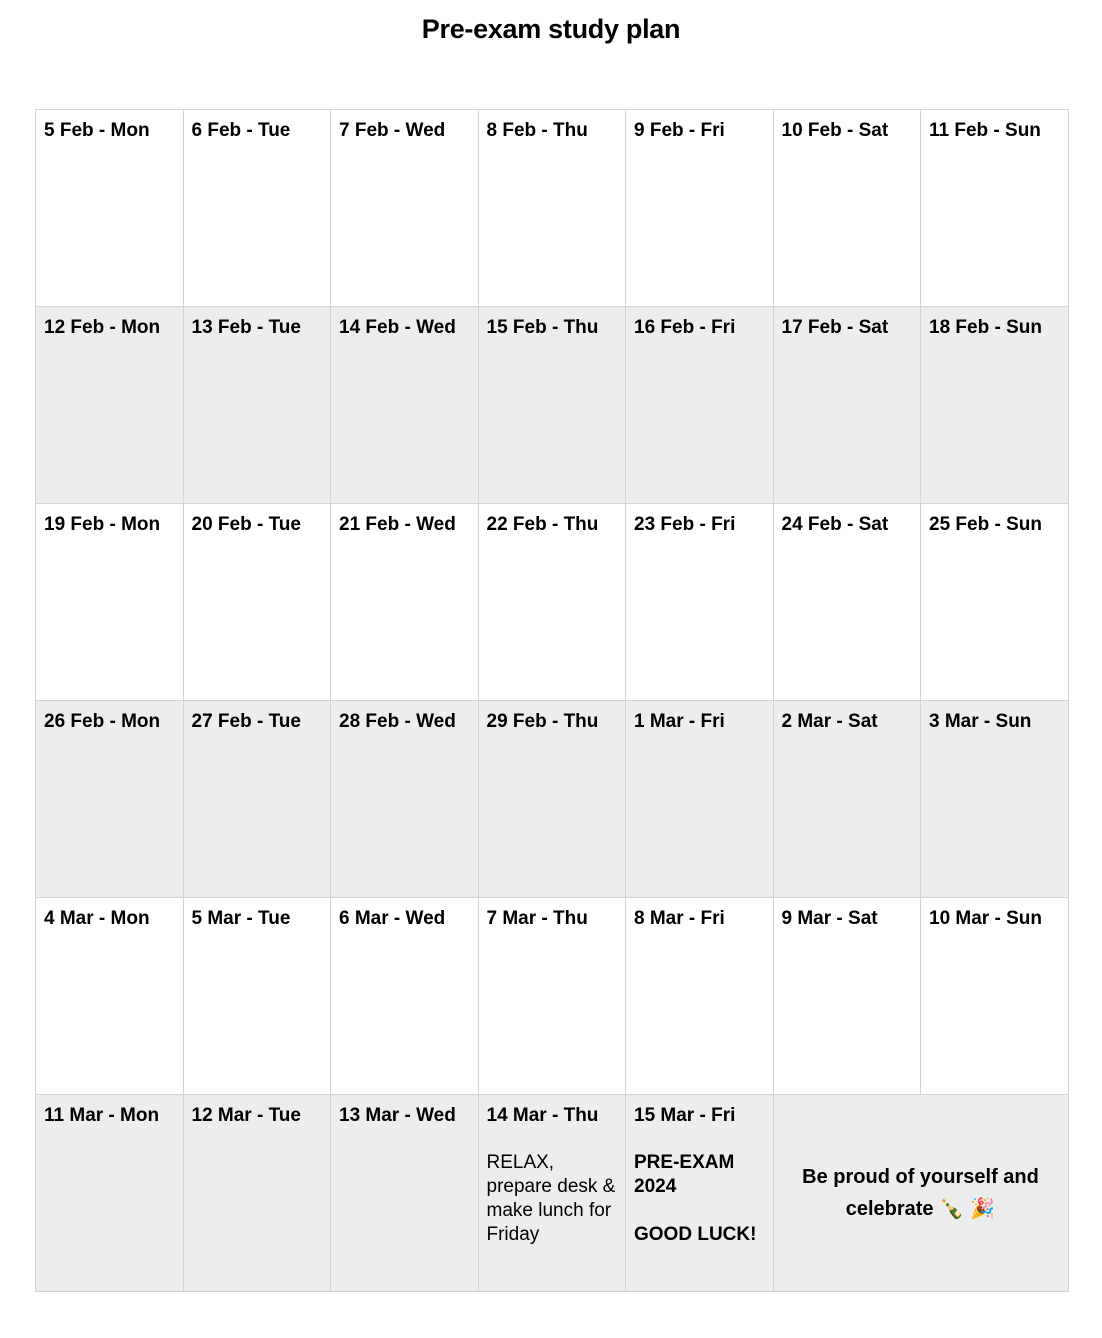  I want to click on day-label: 9 Mar - Sat, so click(829, 918).